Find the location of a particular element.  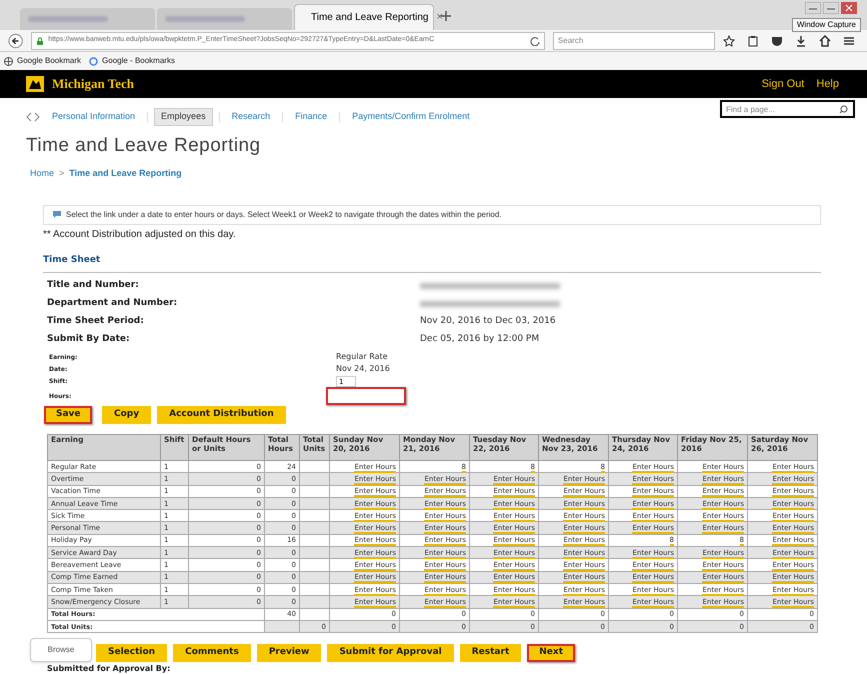

info-text: Select the link under a date to enter hours or days. Select Week1 or Week2 to navigate through the dates within the period. is located at coordinates (284, 214).